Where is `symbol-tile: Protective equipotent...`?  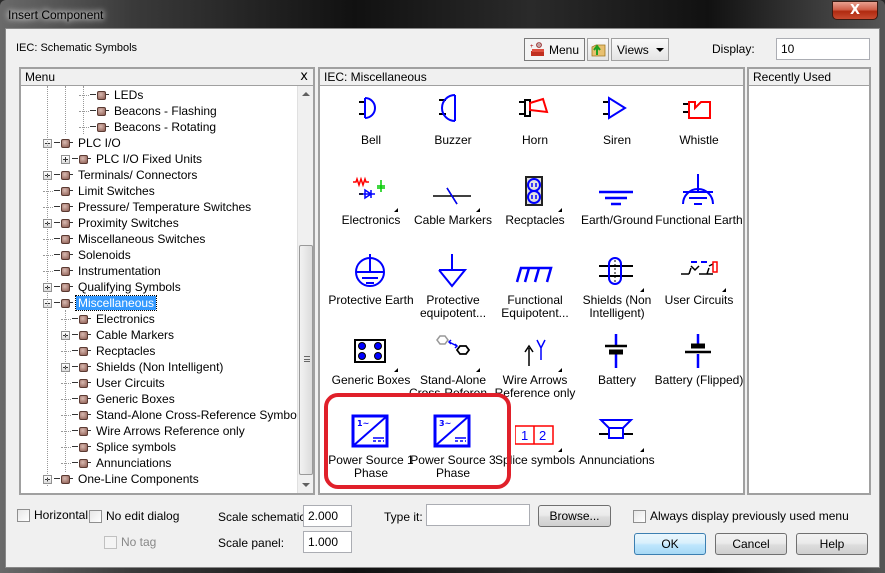
symbol-tile: Protective equipotent... is located at coordinates (453, 290).